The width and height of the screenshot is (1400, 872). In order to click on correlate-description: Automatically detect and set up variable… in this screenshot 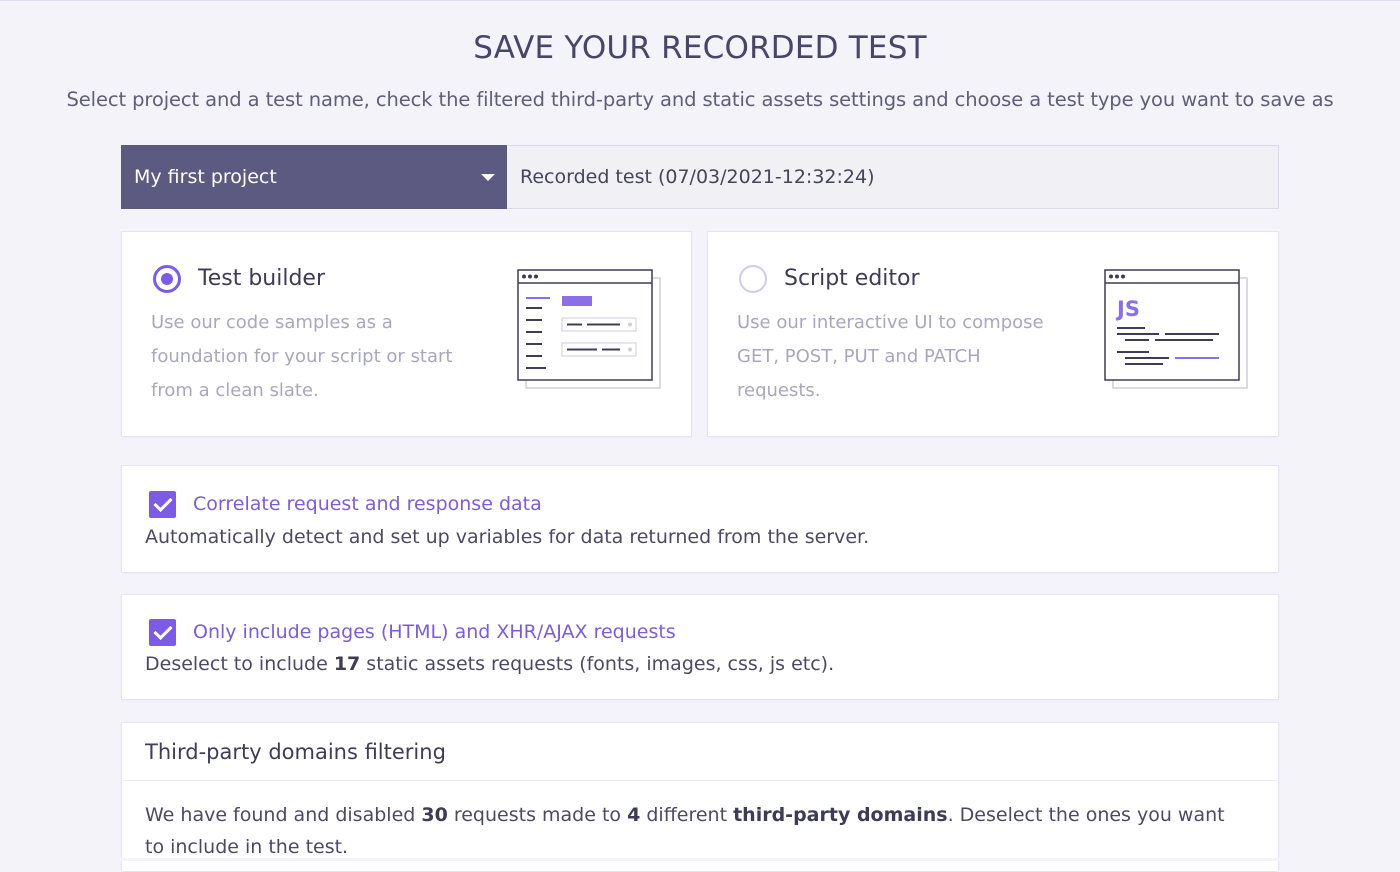, I will do `click(507, 537)`.